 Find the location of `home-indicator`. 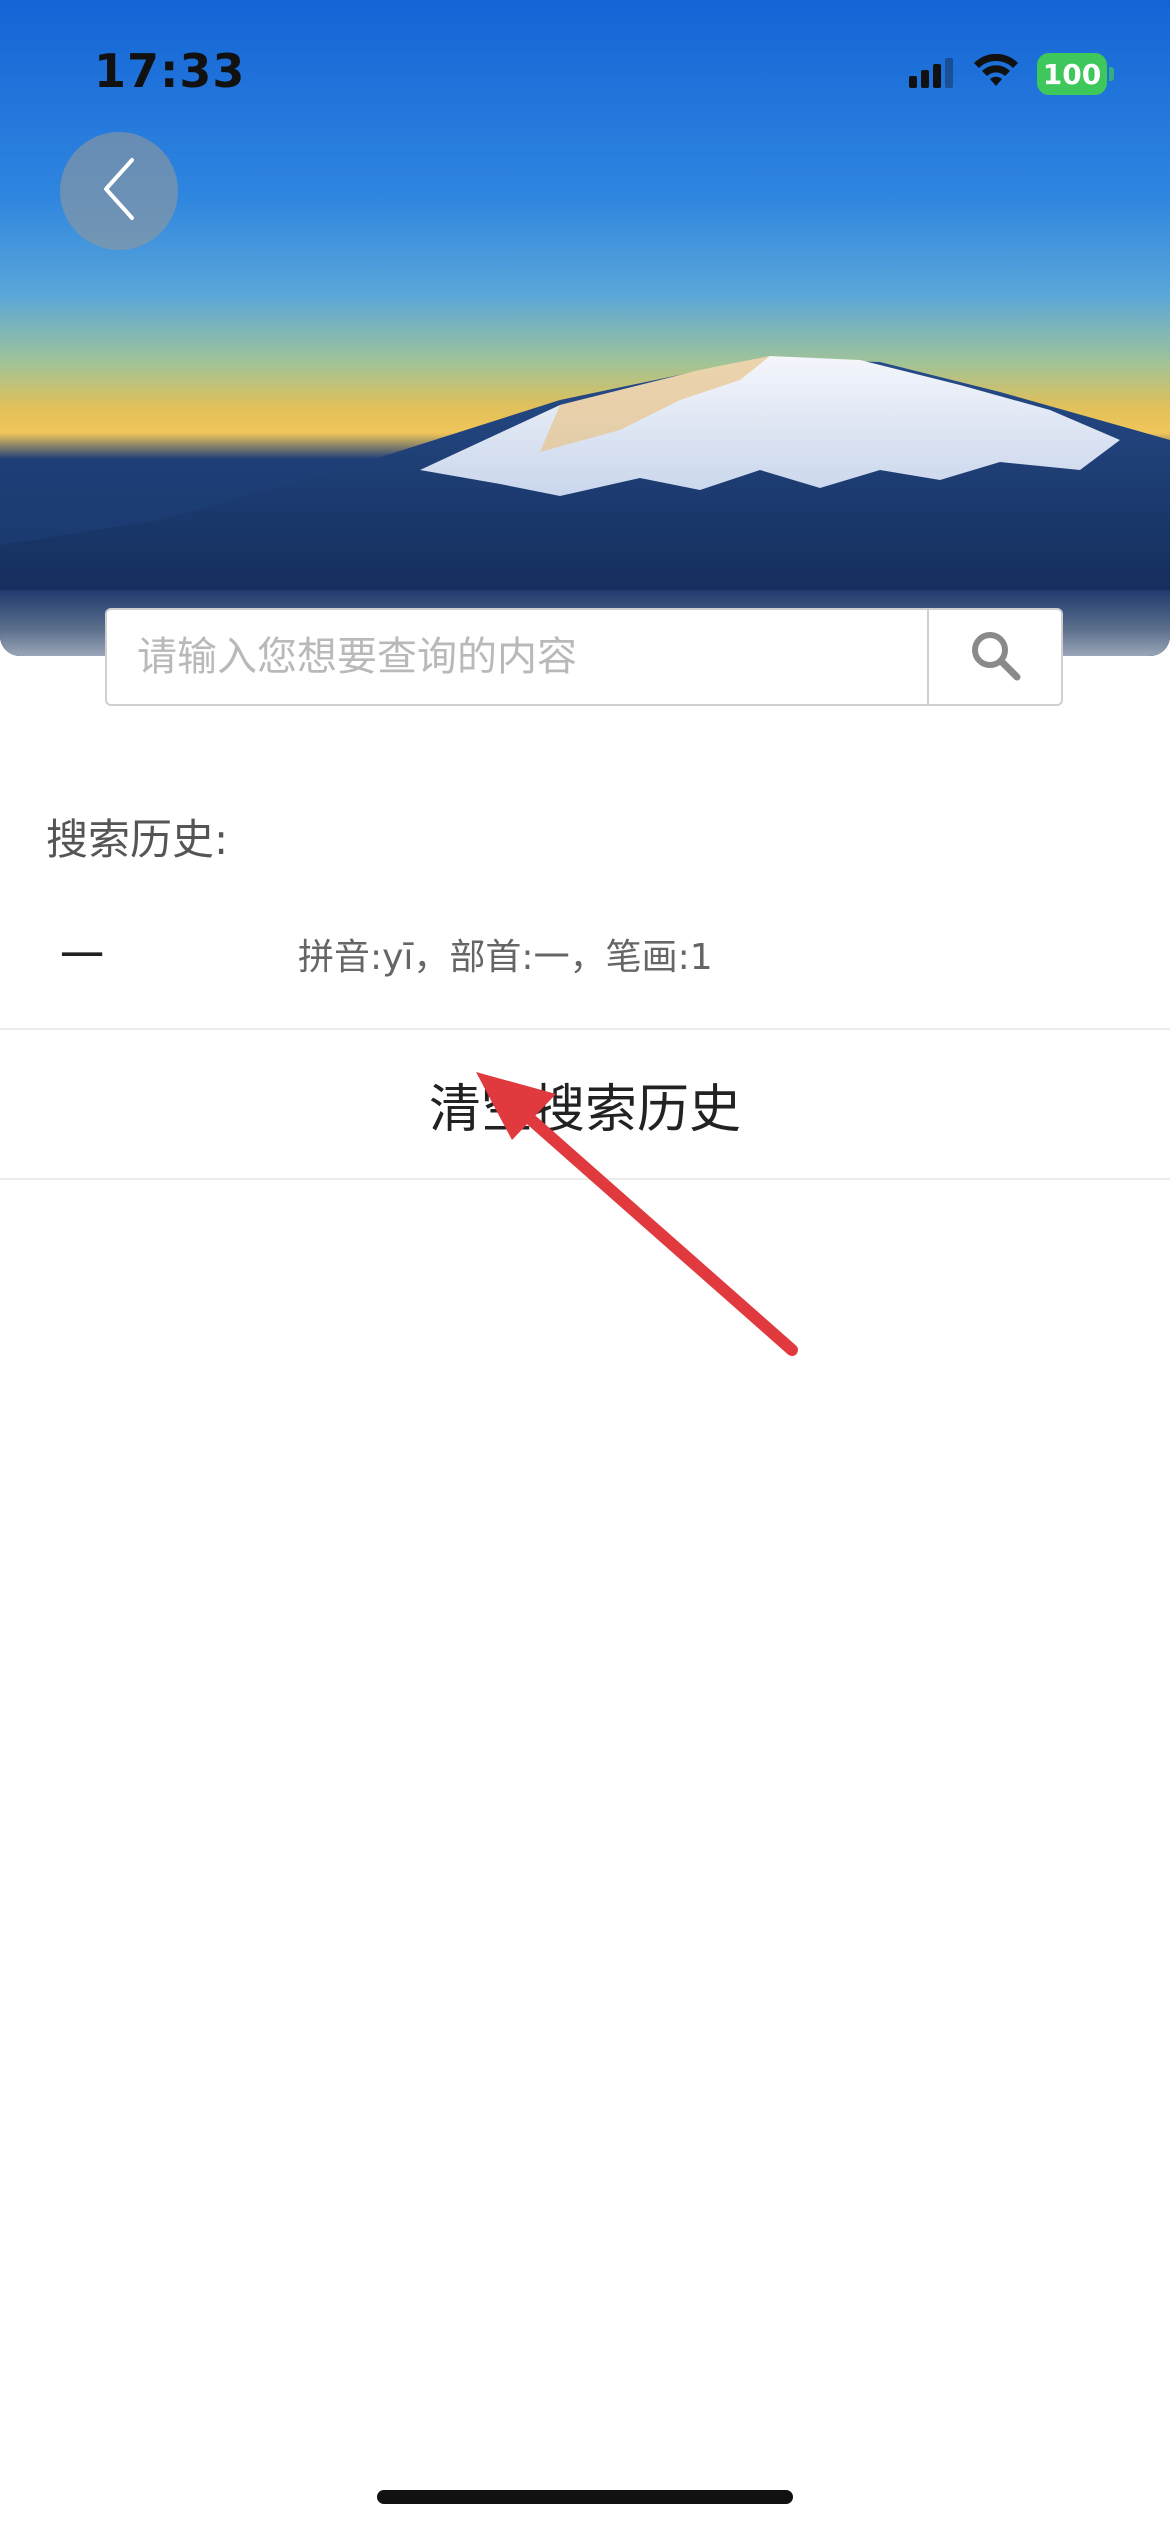

home-indicator is located at coordinates (585, 2497).